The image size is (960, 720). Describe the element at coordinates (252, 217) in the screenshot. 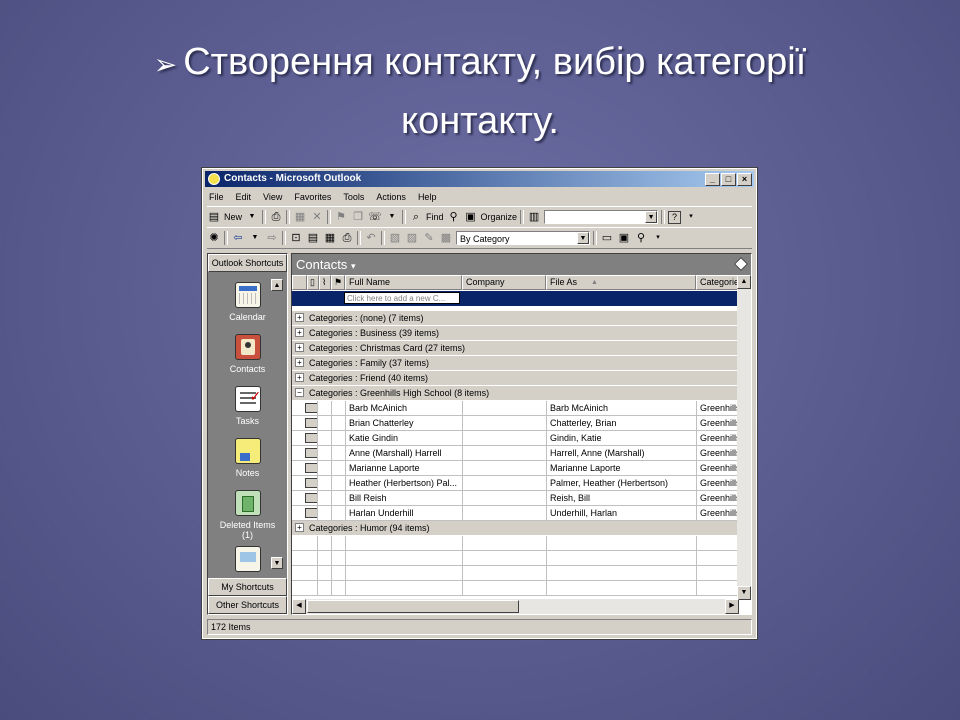

I see `new-dropdown-icon: ▼` at that location.